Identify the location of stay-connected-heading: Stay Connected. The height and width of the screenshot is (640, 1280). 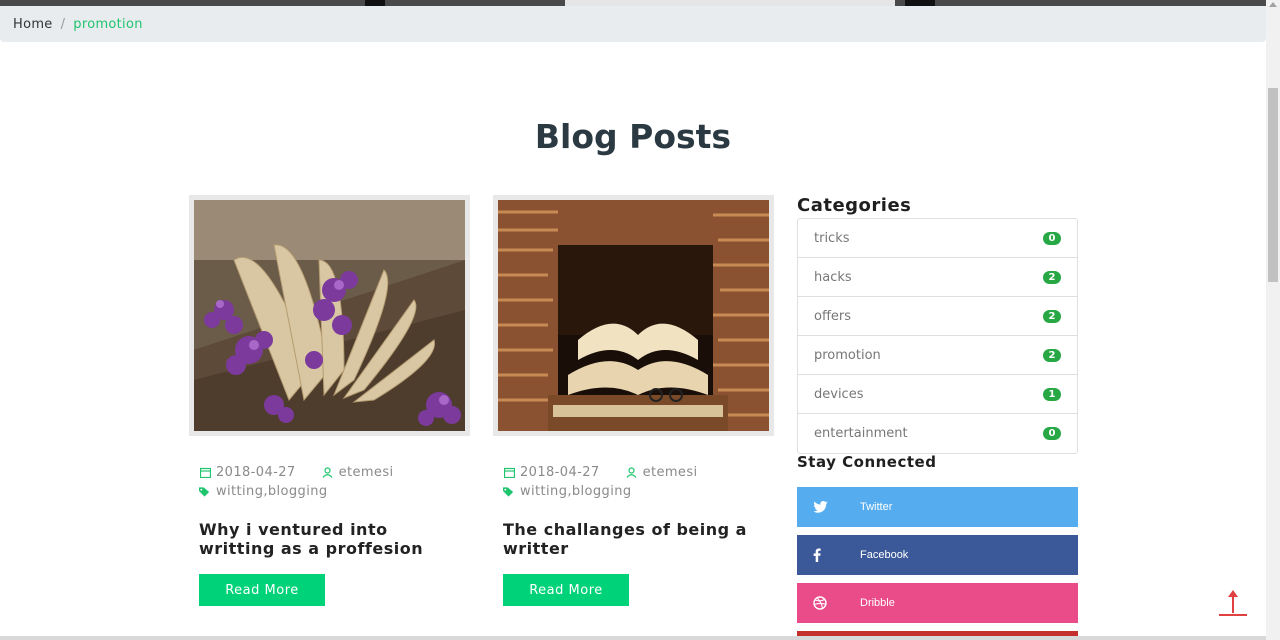
(867, 462).